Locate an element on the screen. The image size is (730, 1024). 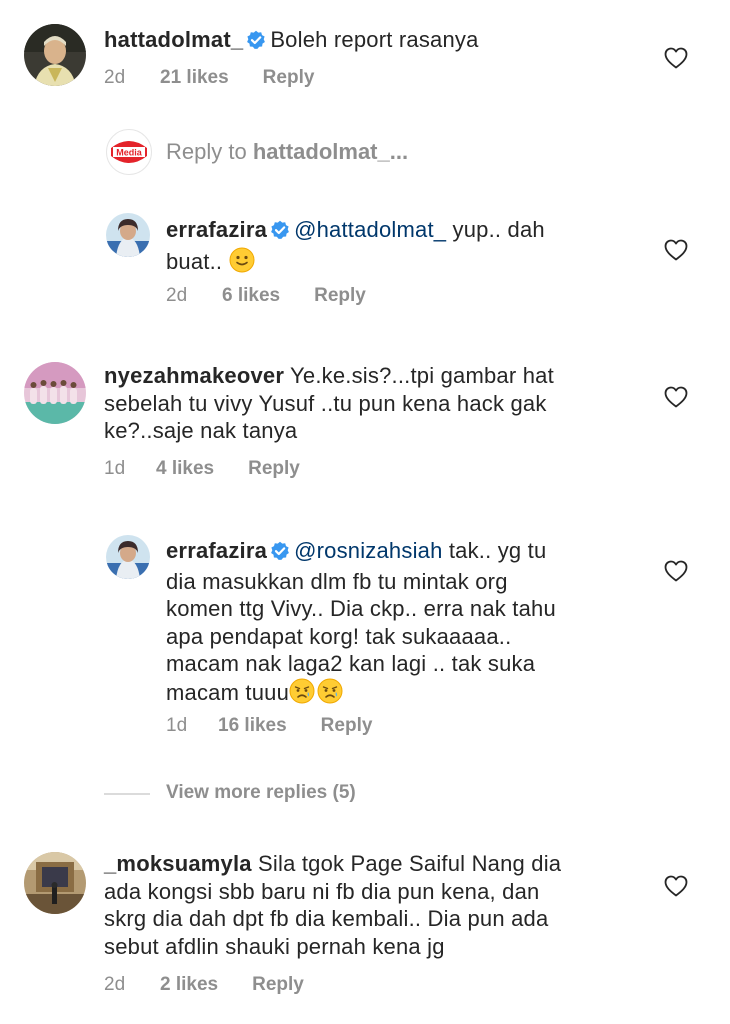
comment-likes: 2 likes is located at coordinates (189, 985).